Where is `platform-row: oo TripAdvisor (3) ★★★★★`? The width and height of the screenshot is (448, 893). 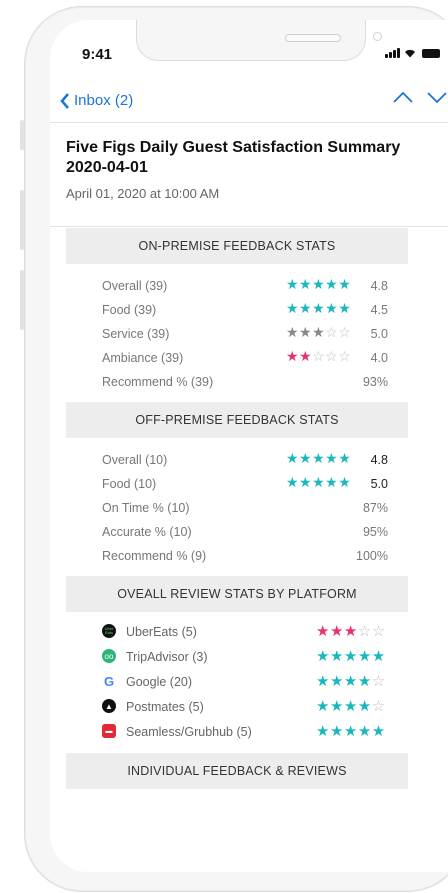 platform-row: oo TripAdvisor (3) ★★★★★ is located at coordinates (237, 657).